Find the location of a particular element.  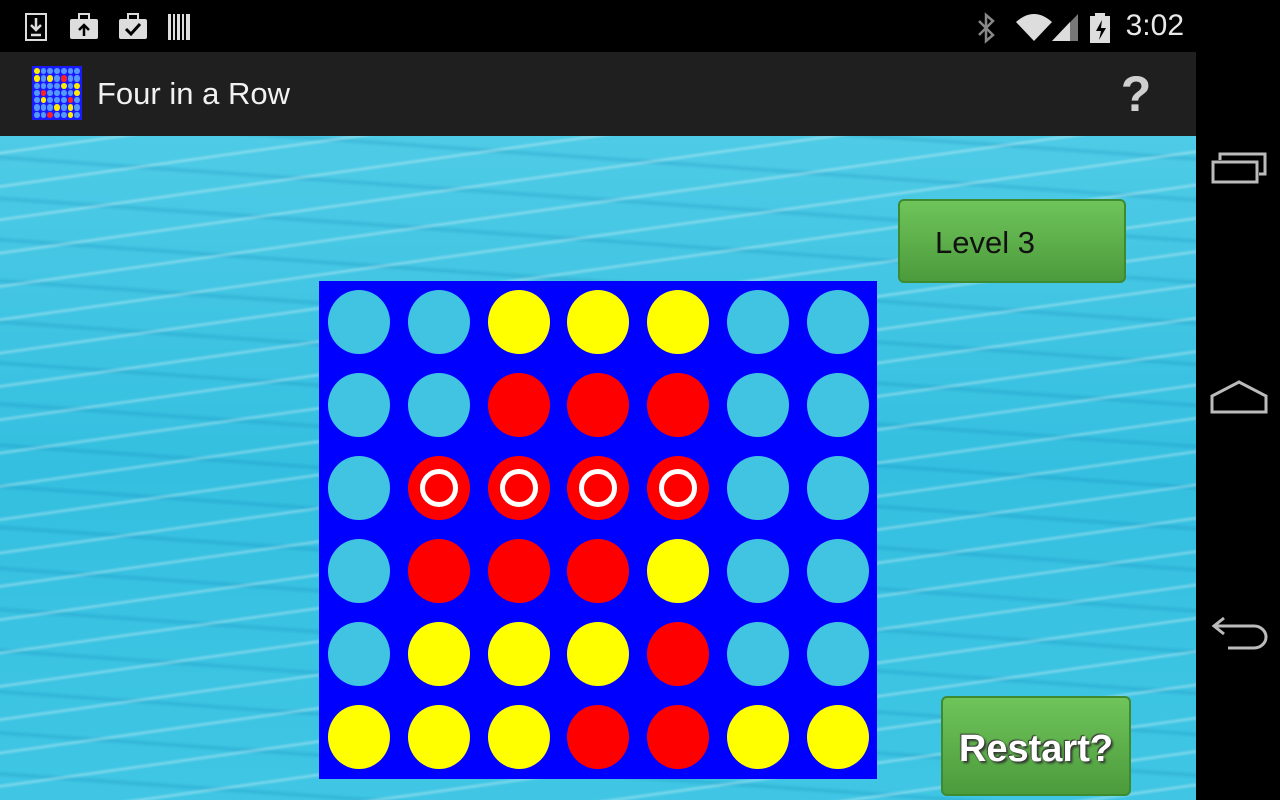

restart-button: Restart? is located at coordinates (1036, 746).